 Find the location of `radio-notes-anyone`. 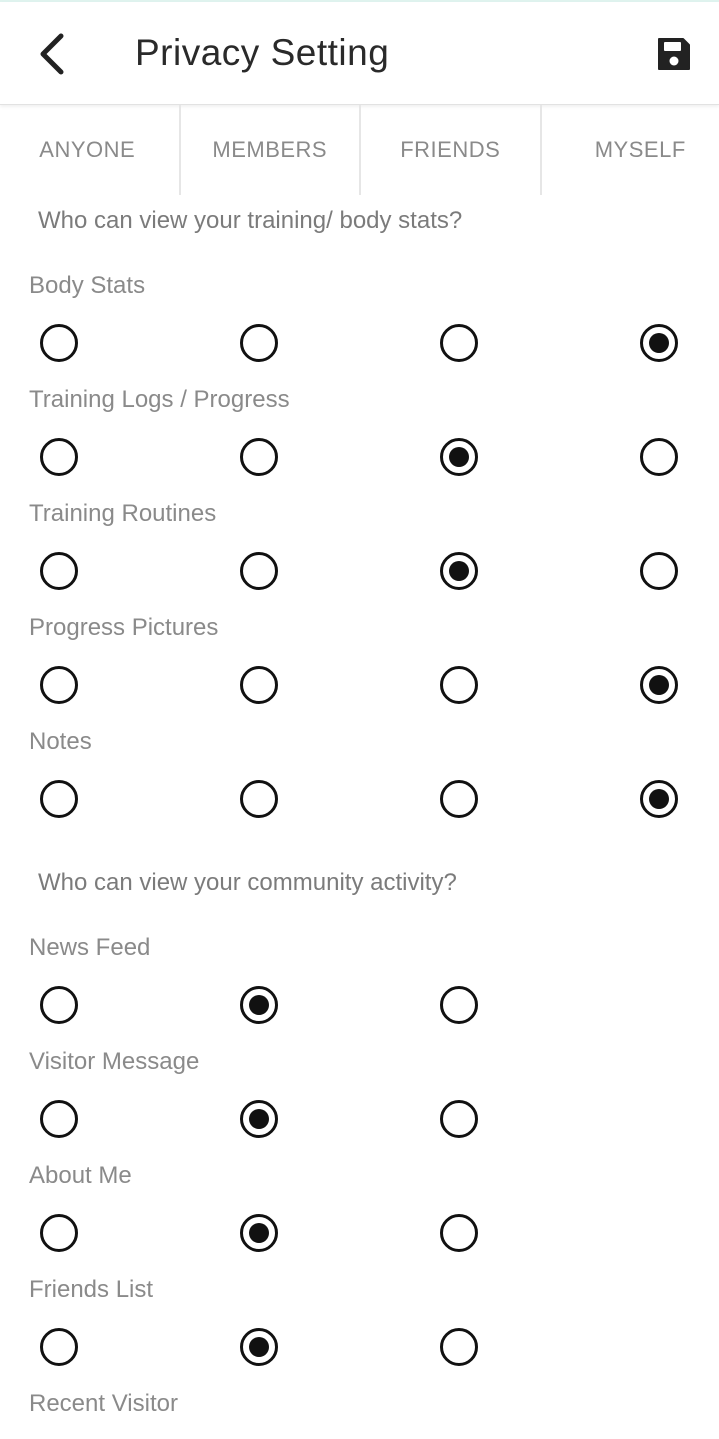

radio-notes-anyone is located at coordinates (59, 799).